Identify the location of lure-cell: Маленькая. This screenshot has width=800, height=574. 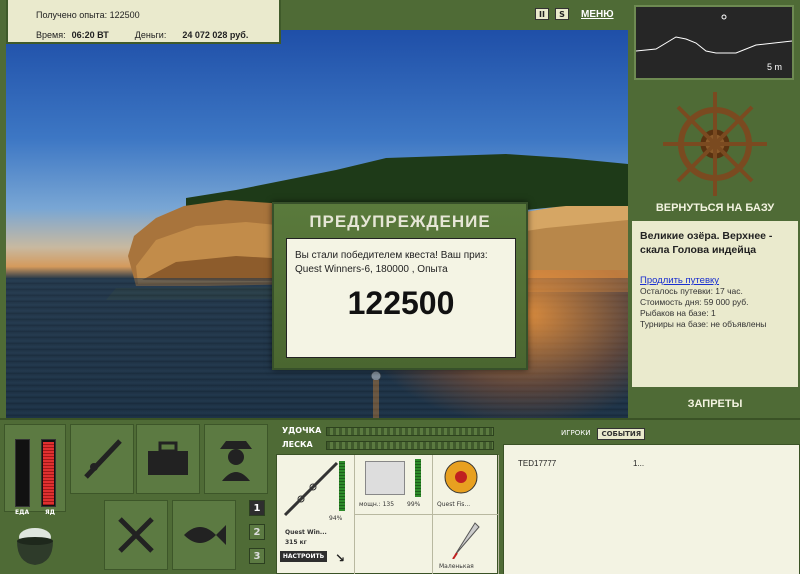
(466, 544).